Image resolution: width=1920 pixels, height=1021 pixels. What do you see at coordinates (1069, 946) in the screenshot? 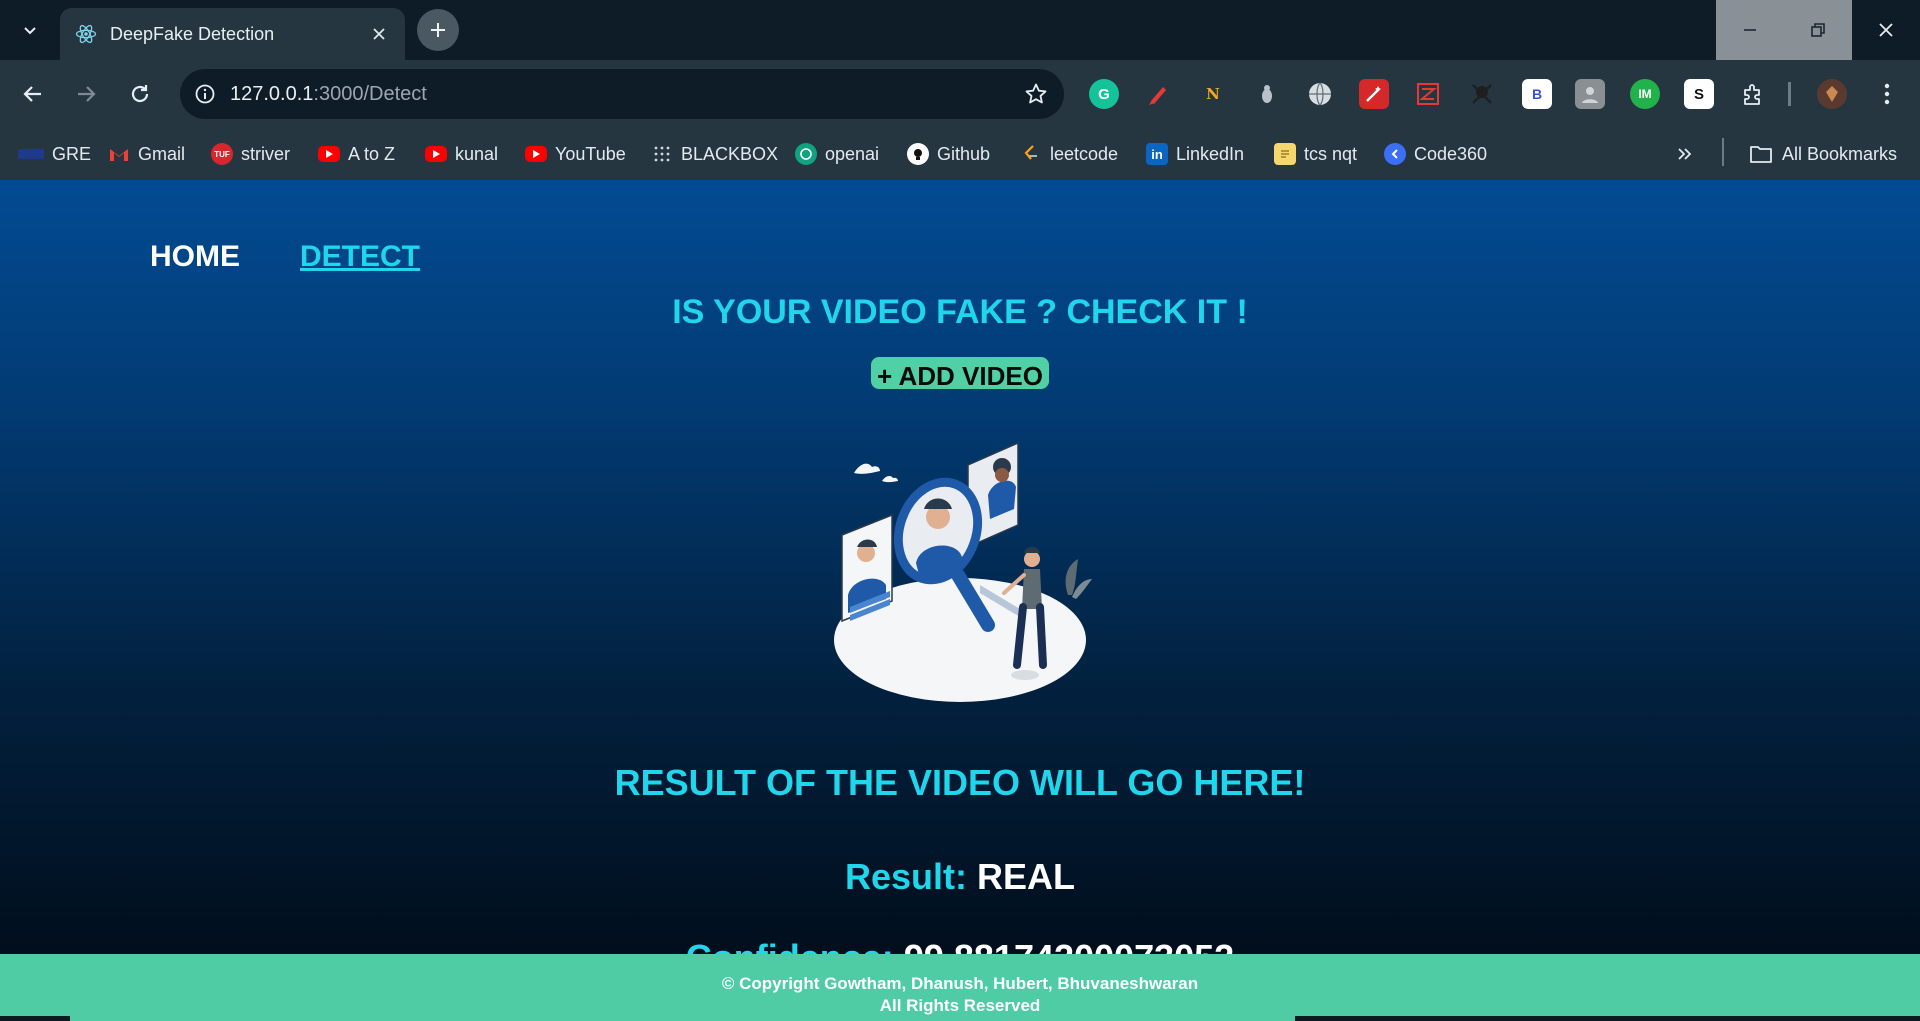
I see `confidence-value: 99.88174200073052` at bounding box center [1069, 946].